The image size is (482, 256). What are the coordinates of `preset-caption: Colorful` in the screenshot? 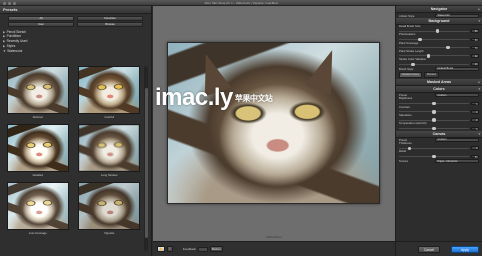 It's located at (109, 117).